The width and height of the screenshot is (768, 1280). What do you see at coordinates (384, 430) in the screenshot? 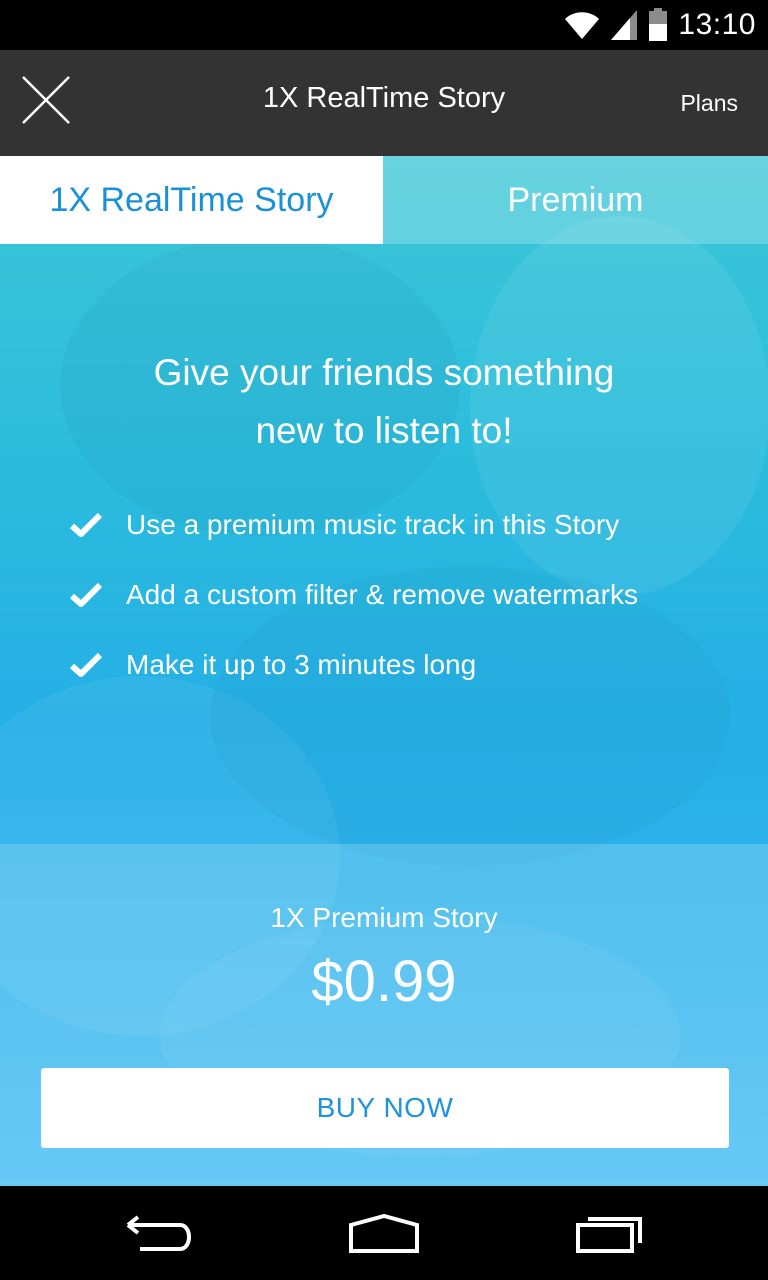
I see `headline-line-2: new to listen to!` at bounding box center [384, 430].